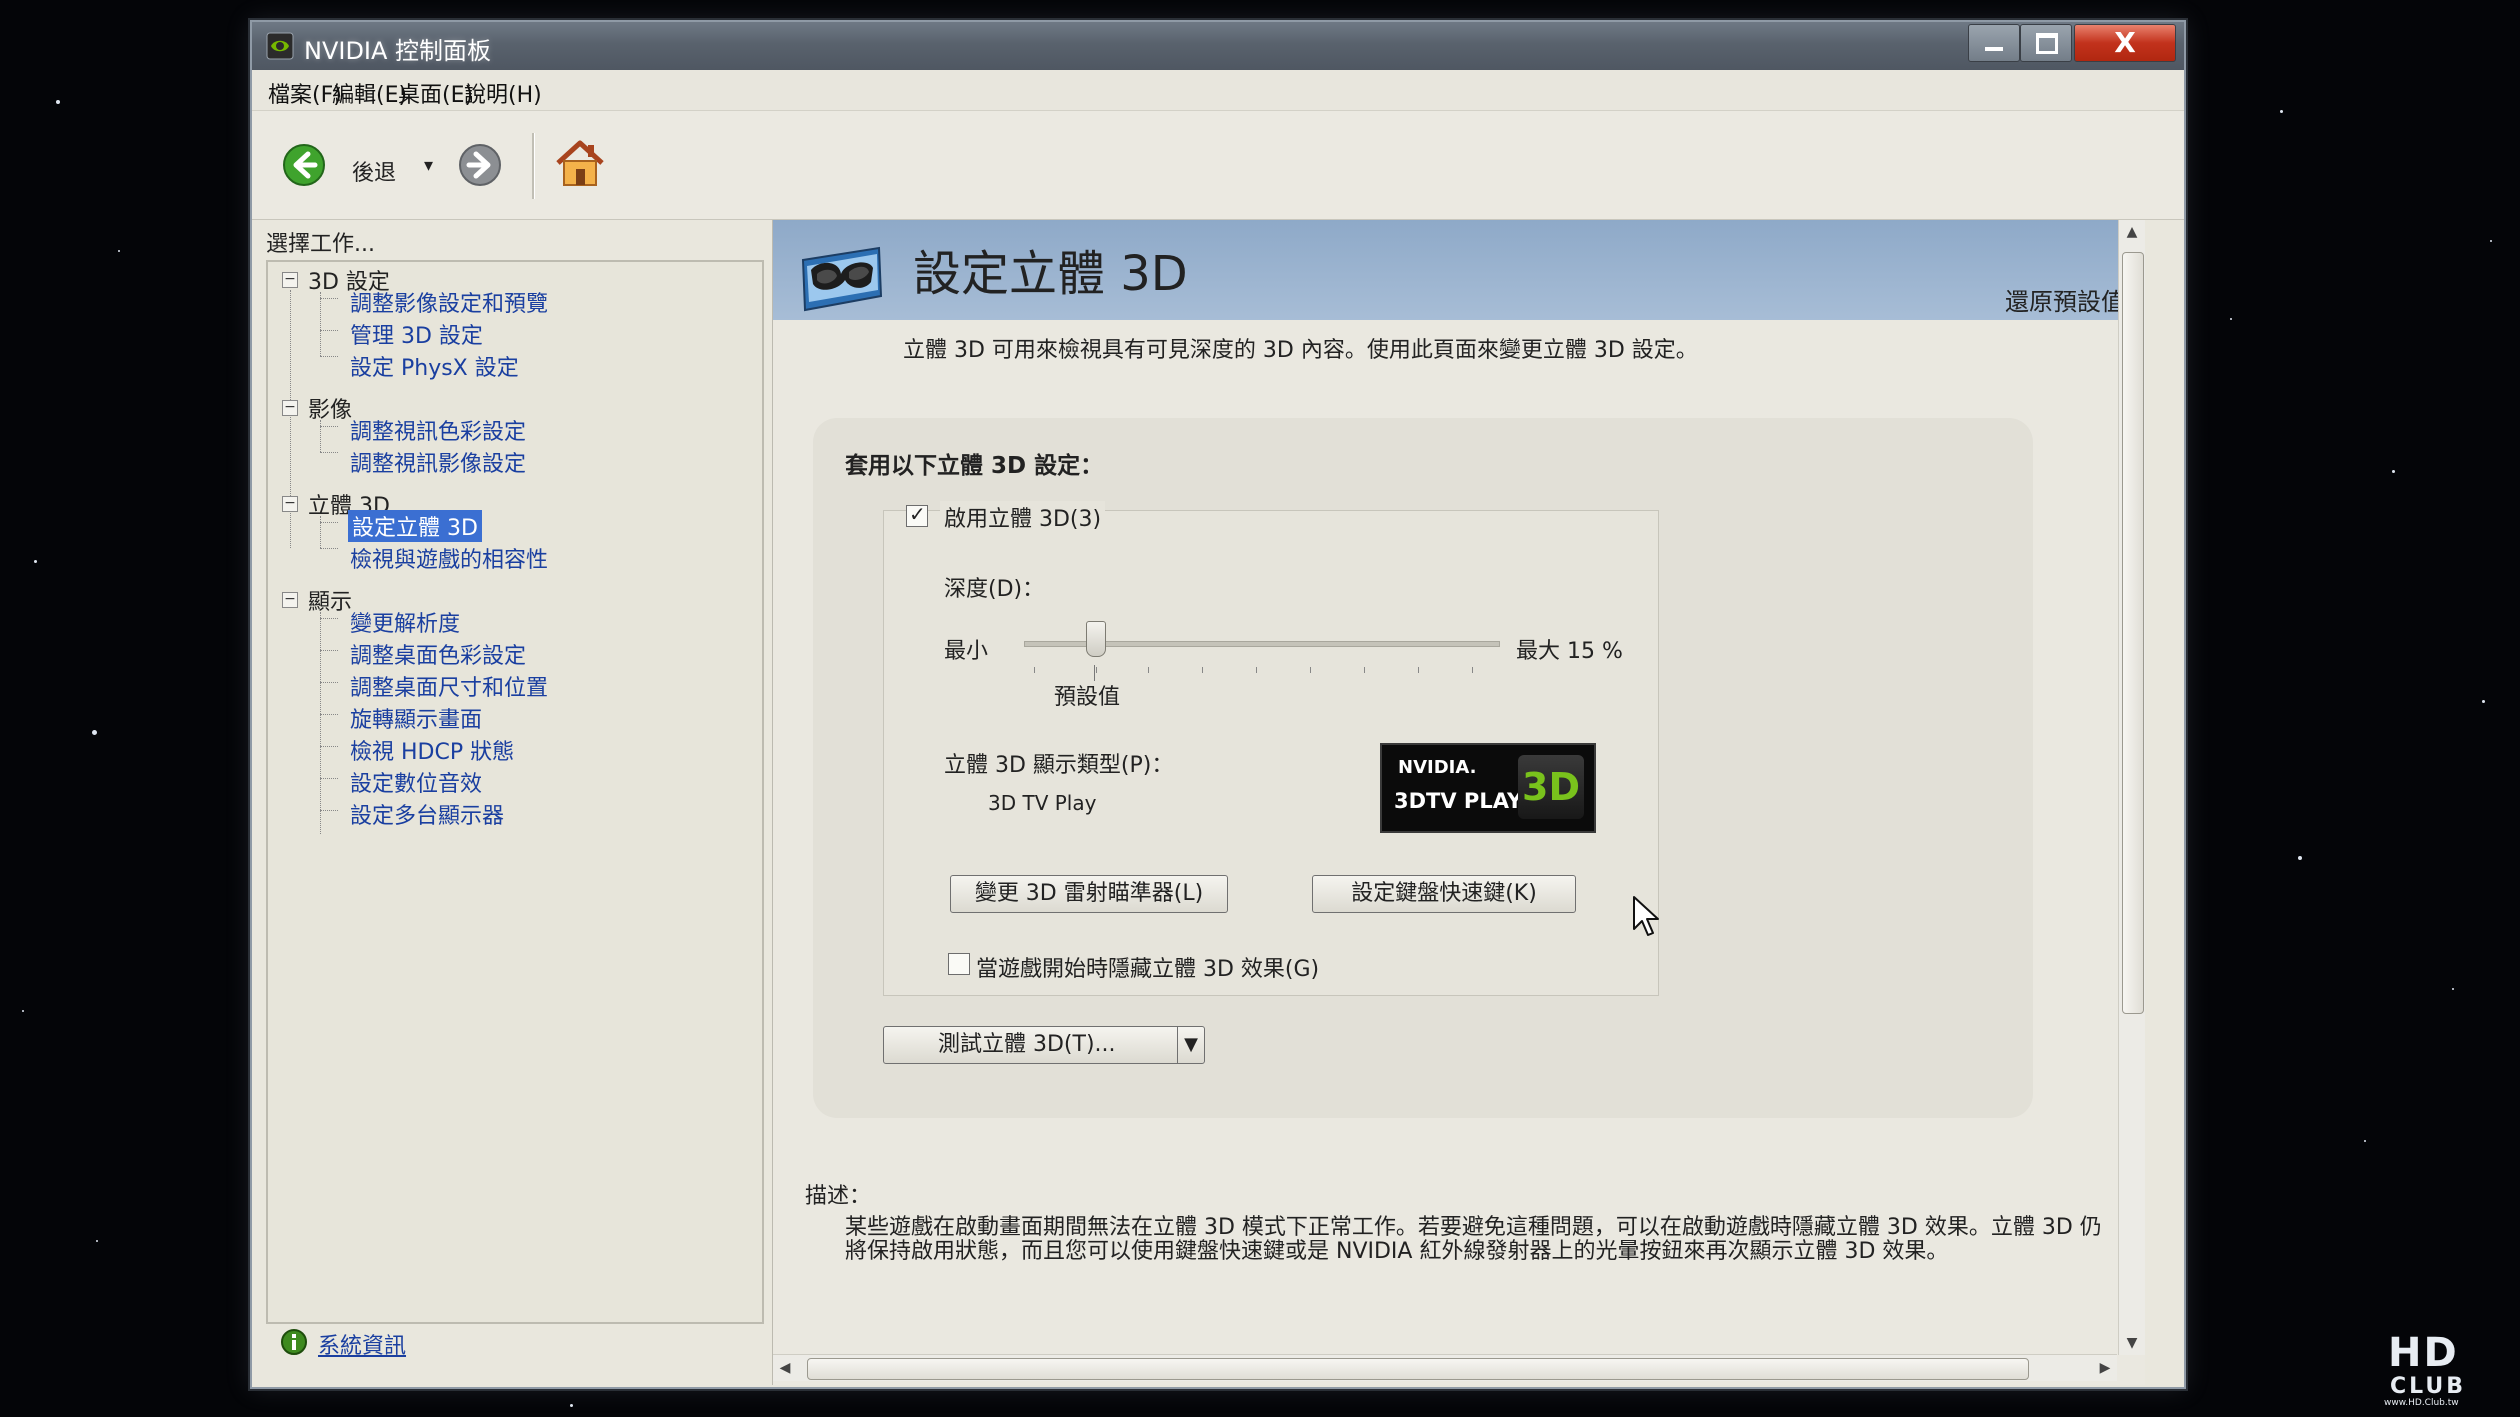 The height and width of the screenshot is (1417, 2520). What do you see at coordinates (1050, 274) in the screenshot?
I see `page-title: 設定立體 3D` at bounding box center [1050, 274].